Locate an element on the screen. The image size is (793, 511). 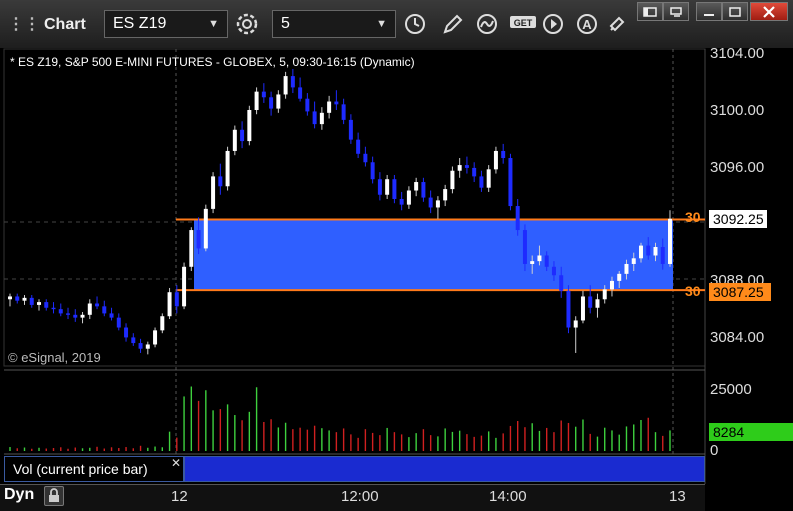
upper-level-label: 30 is located at coordinates (693, 217).